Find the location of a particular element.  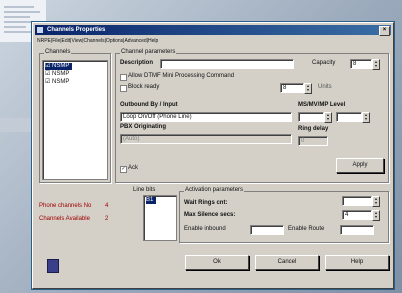

channels-group: Channels ☑ NSMP ☑ NSMP ☑ NSMP is located at coordinates (75, 116).